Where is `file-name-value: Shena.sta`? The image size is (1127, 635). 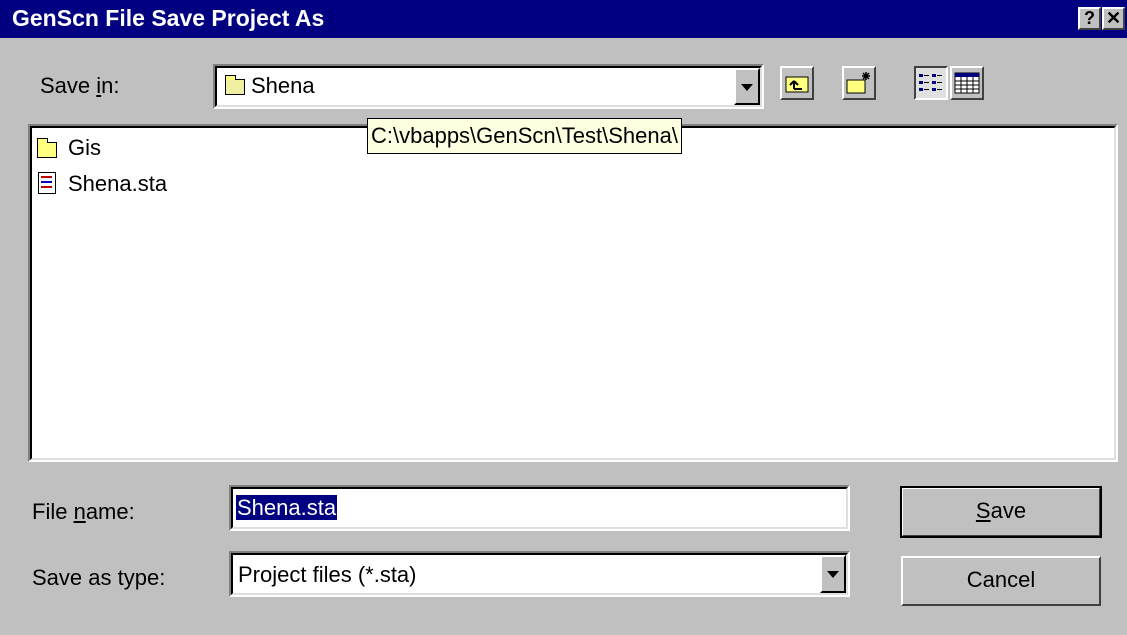 file-name-value: Shena.sta is located at coordinates (287, 507).